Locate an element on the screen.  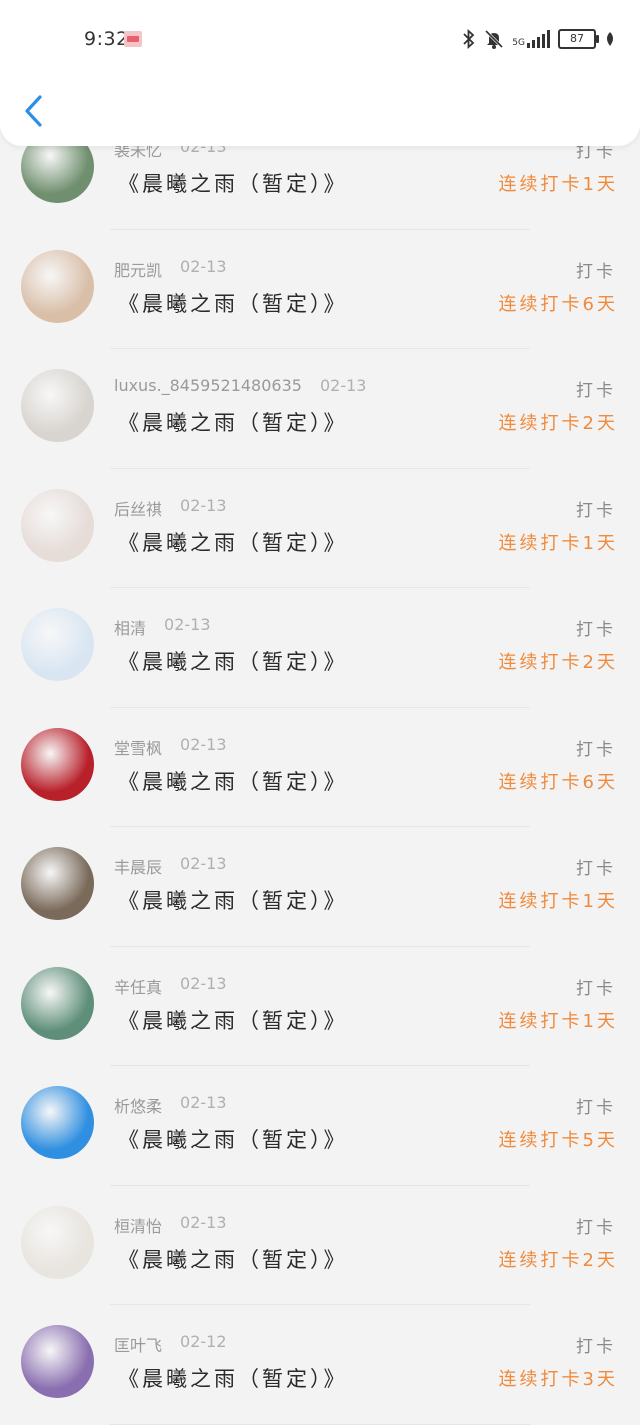
back-button is located at coordinates (36, 112).